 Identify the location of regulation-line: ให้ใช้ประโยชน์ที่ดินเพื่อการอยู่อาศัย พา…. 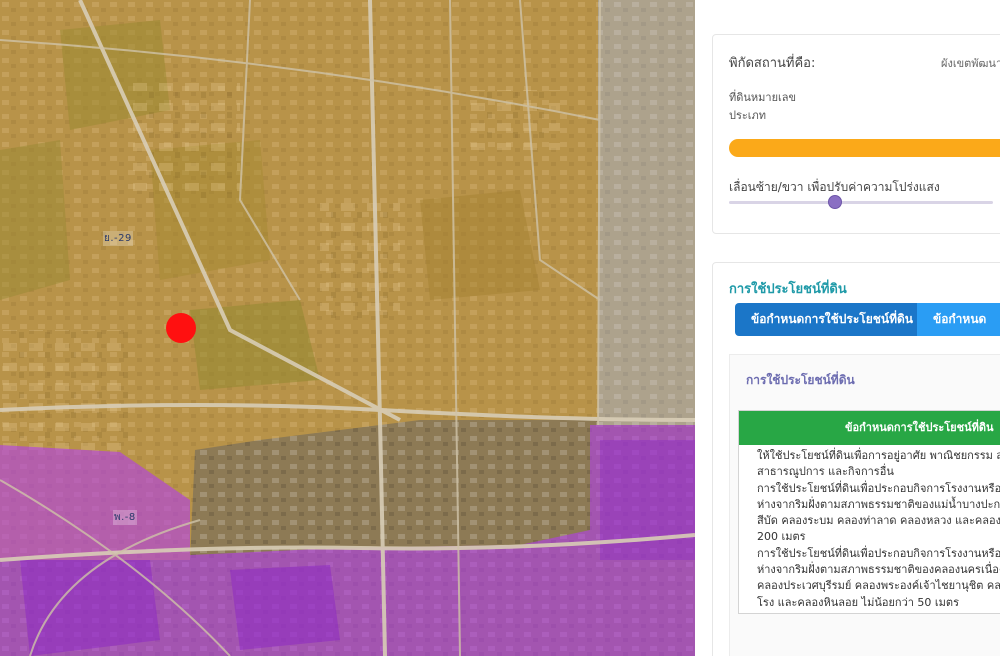
(878, 455).